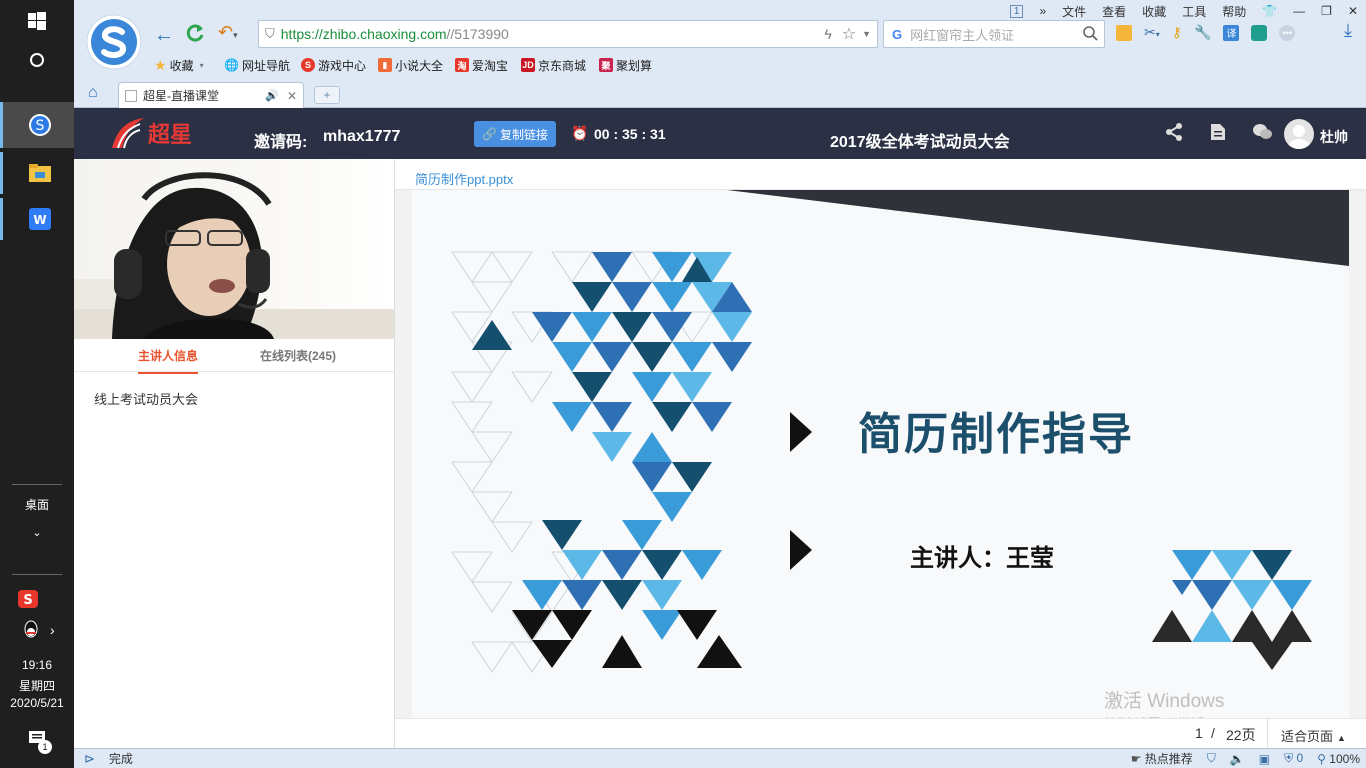 The height and width of the screenshot is (768, 1366). I want to click on lightning-icon: ϟ, so click(827, 34).